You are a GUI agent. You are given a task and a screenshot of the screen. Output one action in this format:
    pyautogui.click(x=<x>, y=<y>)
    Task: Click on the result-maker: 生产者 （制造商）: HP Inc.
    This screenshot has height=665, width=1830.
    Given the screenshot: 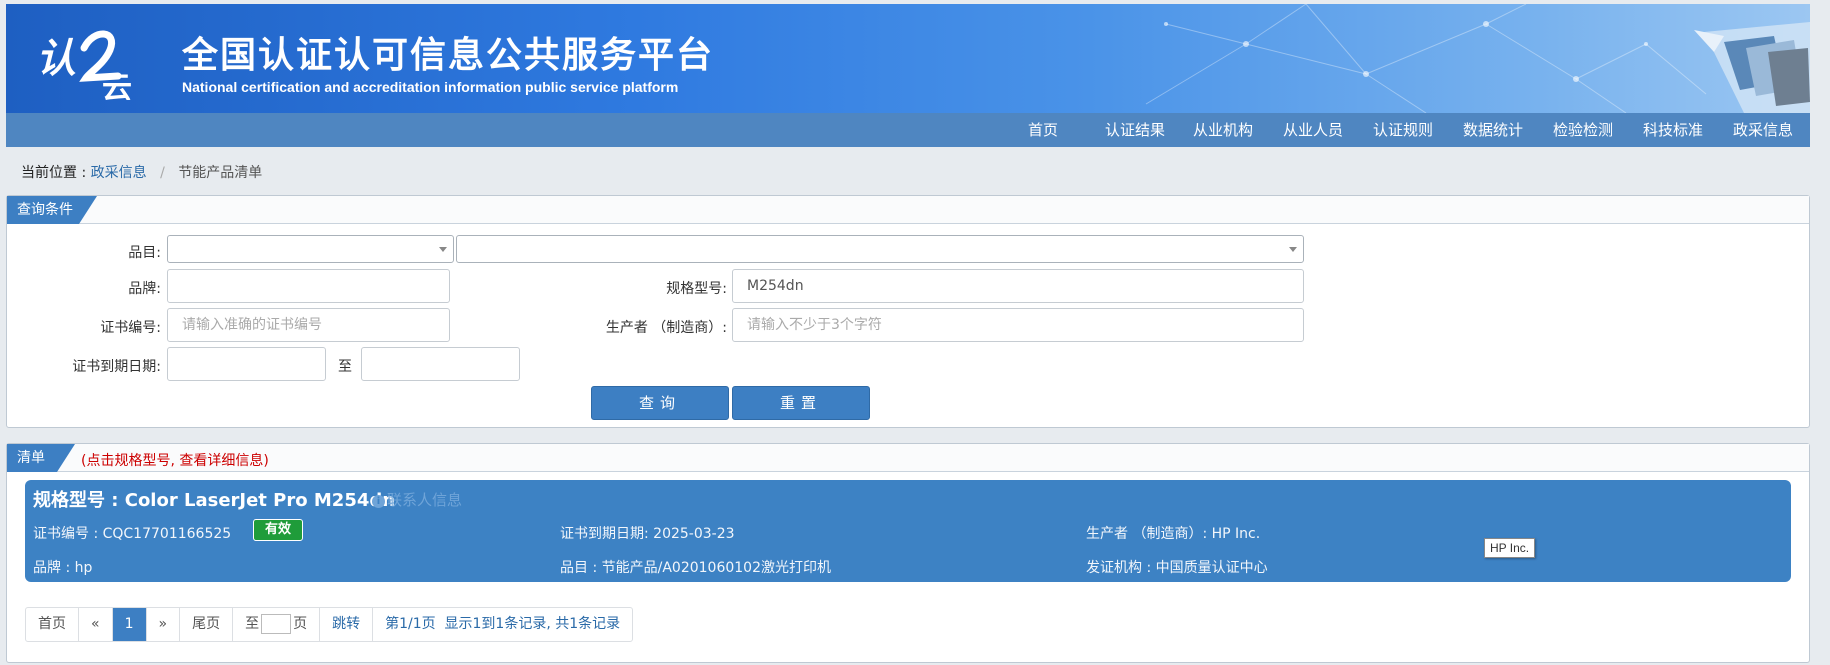 What is the action you would take?
    pyautogui.click(x=1173, y=534)
    